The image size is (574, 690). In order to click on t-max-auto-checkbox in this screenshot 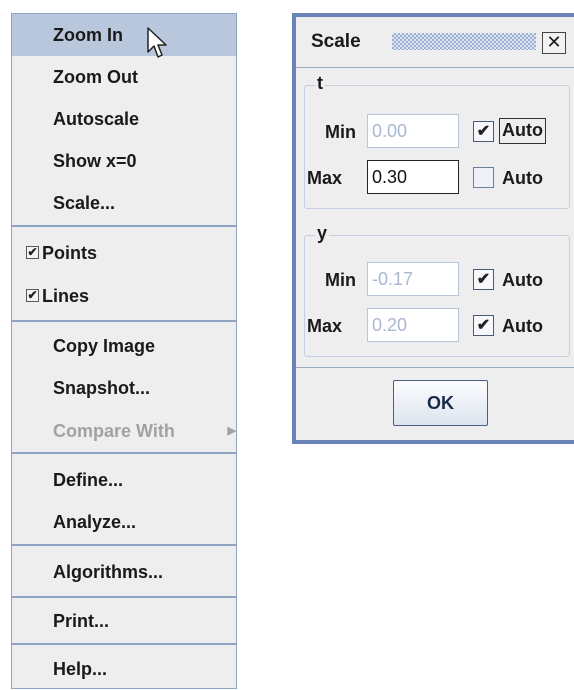, I will do `click(483, 177)`.